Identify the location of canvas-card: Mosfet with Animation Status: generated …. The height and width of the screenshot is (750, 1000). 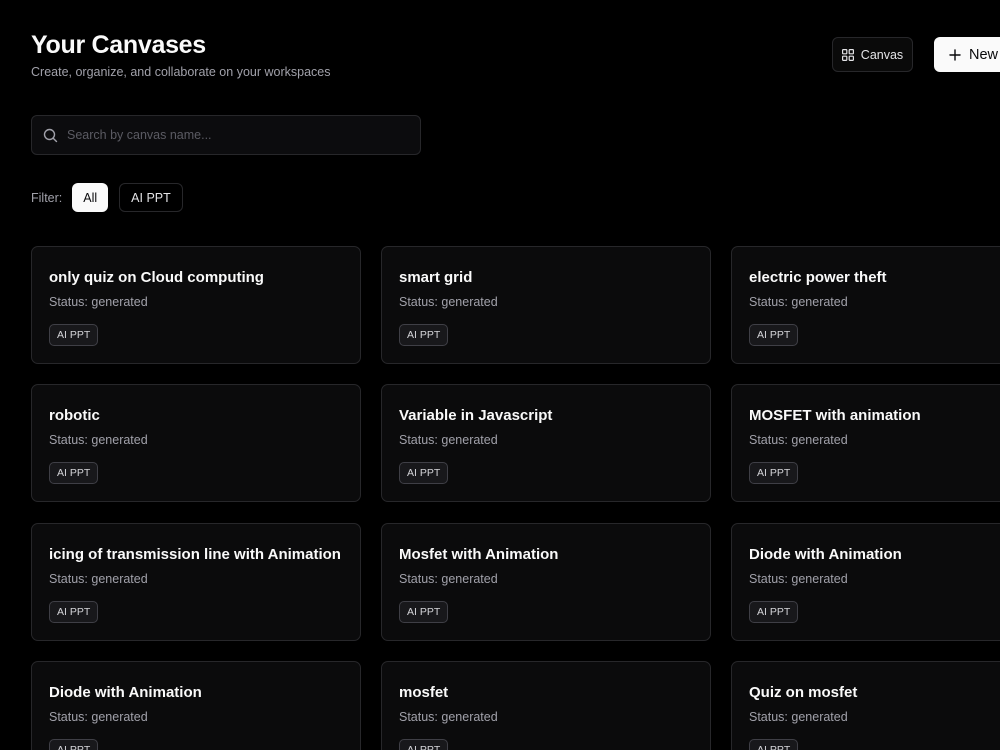
(546, 582).